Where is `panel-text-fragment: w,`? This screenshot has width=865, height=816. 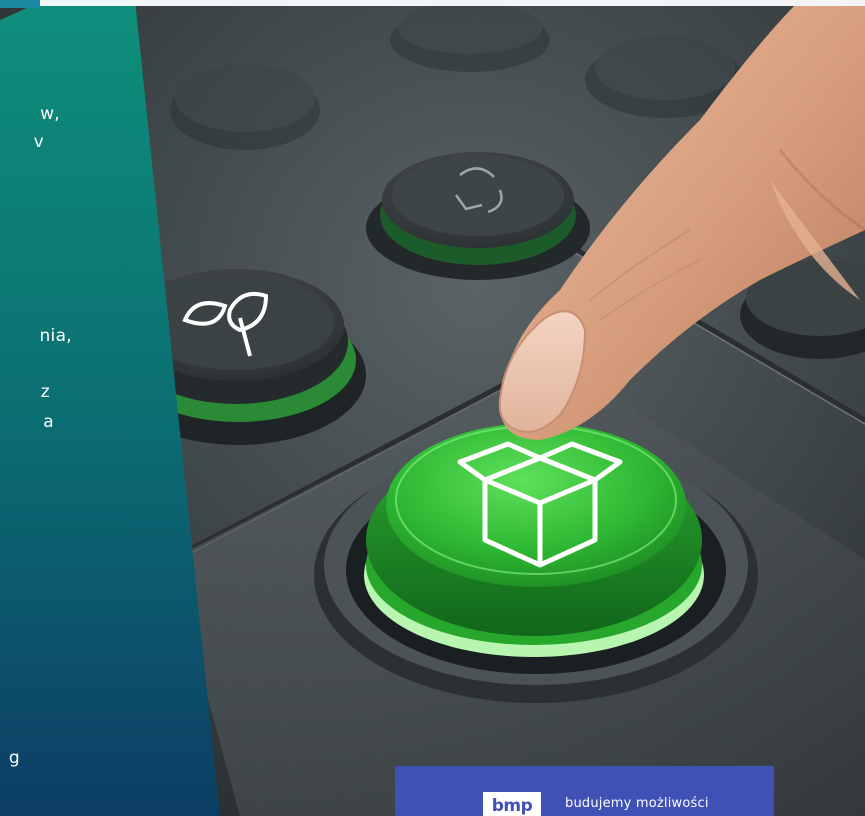 panel-text-fragment: w, is located at coordinates (50, 114).